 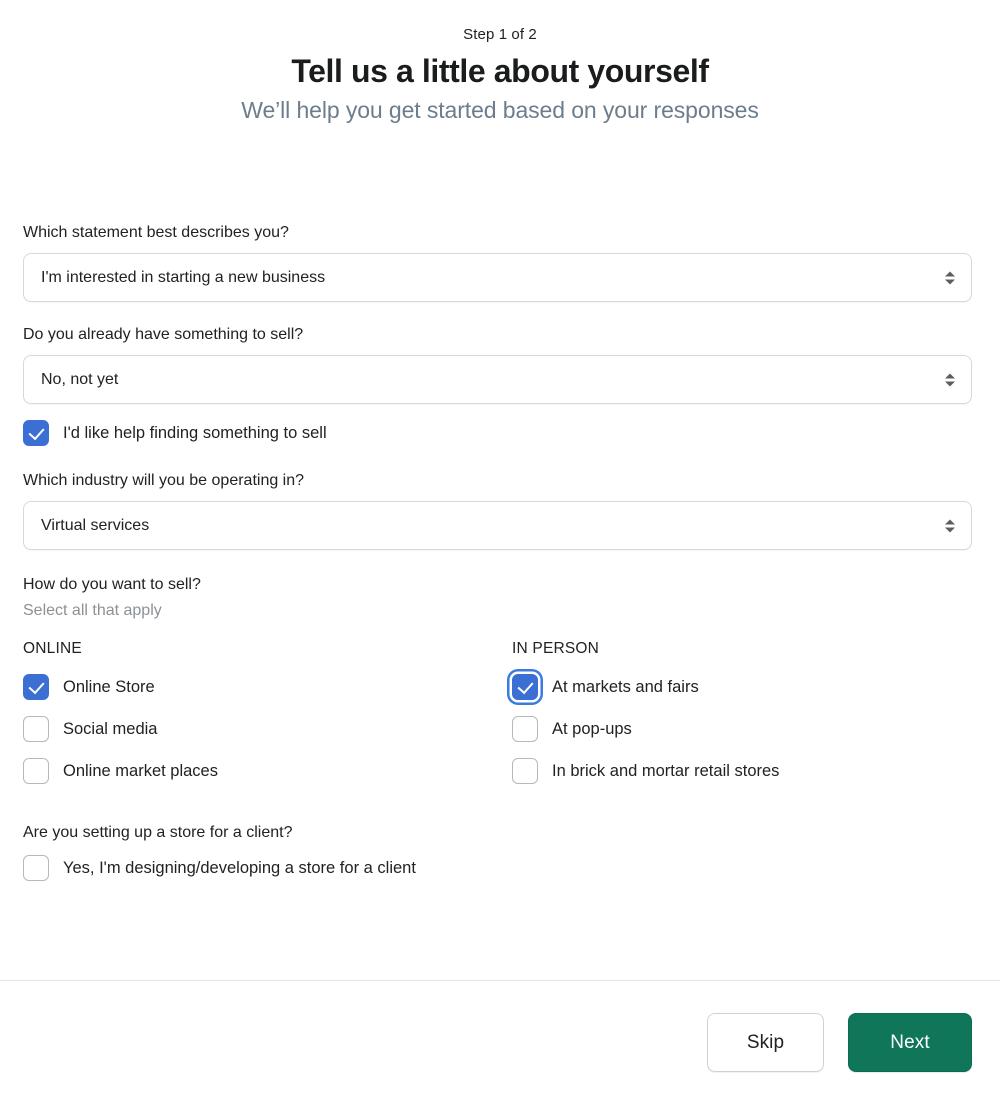 What do you see at coordinates (52, 648) in the screenshot?
I see `column-online-title: ONLINE` at bounding box center [52, 648].